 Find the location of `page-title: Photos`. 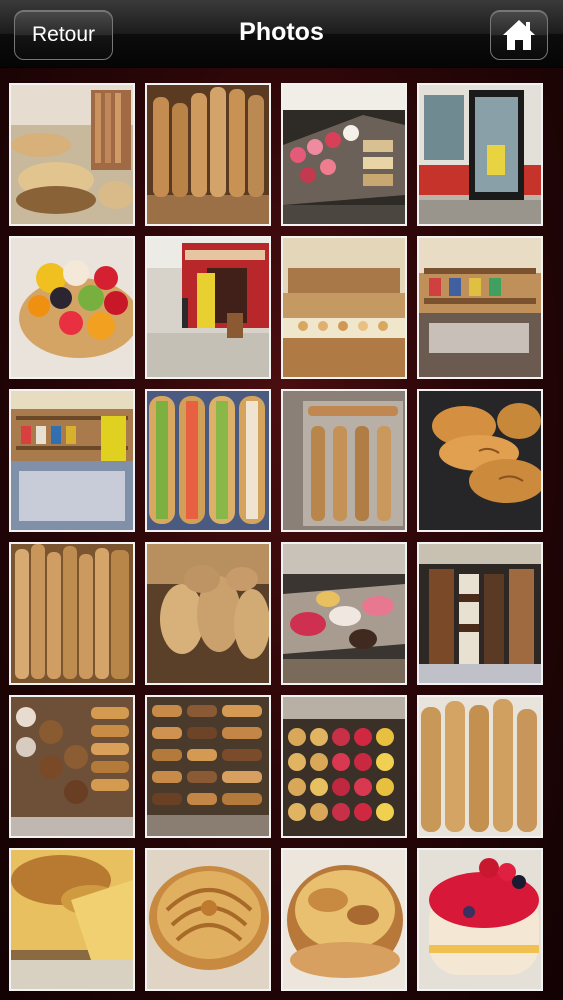

page-title: Photos is located at coordinates (281, 32).